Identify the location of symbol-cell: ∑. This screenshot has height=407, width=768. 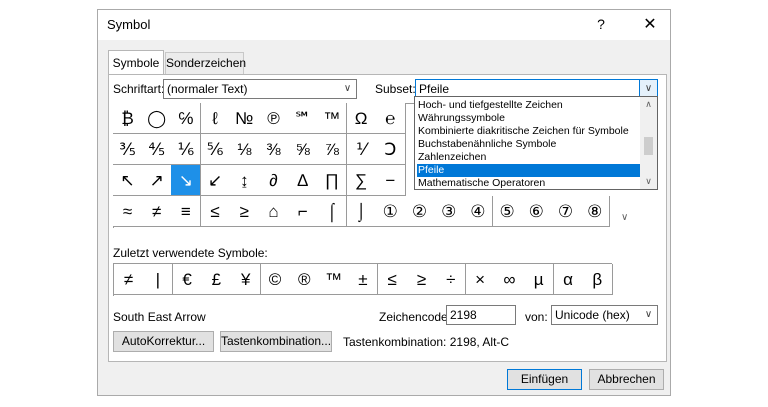
(361, 180).